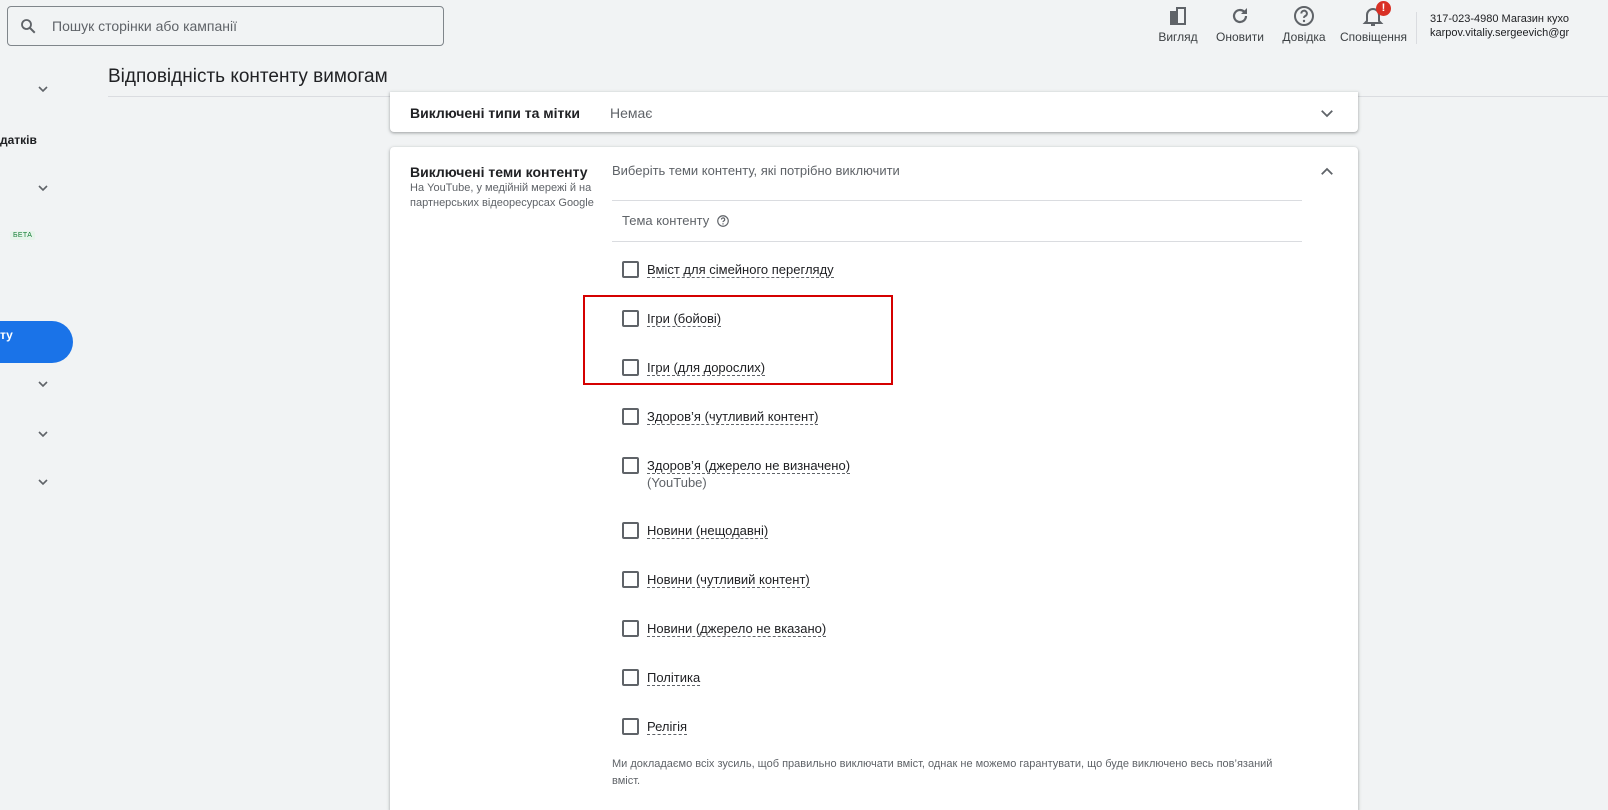 This screenshot has width=1608, height=810. I want to click on notifications-button: ! Сповіщення, so click(1374, 22).